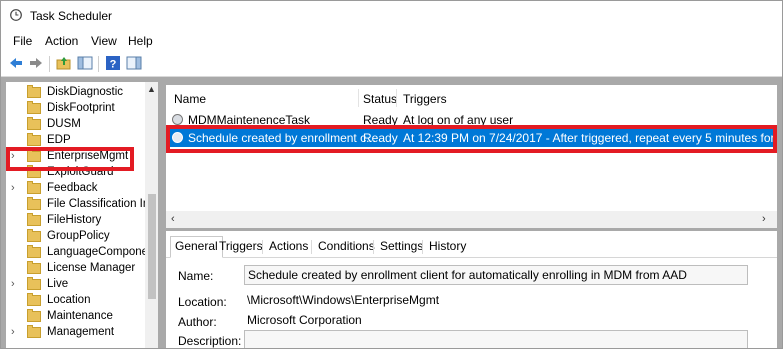  I want to click on show-hide-console-tree-icon, so click(85, 63).